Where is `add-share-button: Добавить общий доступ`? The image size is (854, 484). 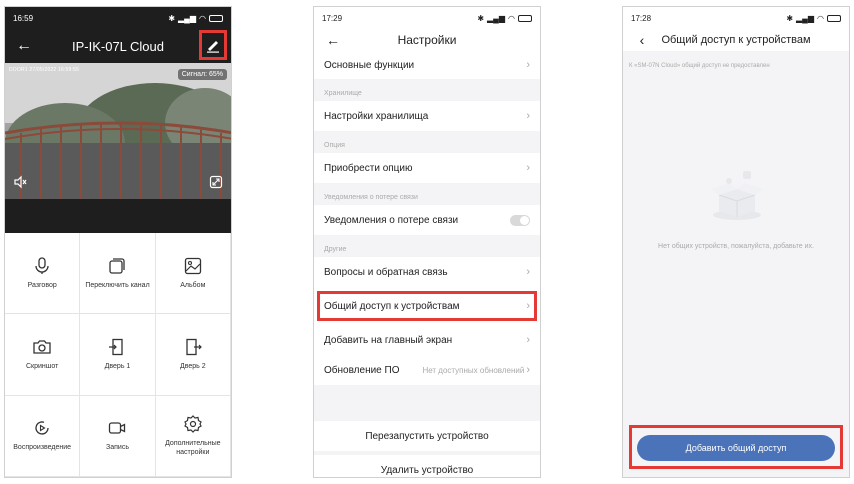
add-share-button: Добавить общий доступ is located at coordinates (736, 448).